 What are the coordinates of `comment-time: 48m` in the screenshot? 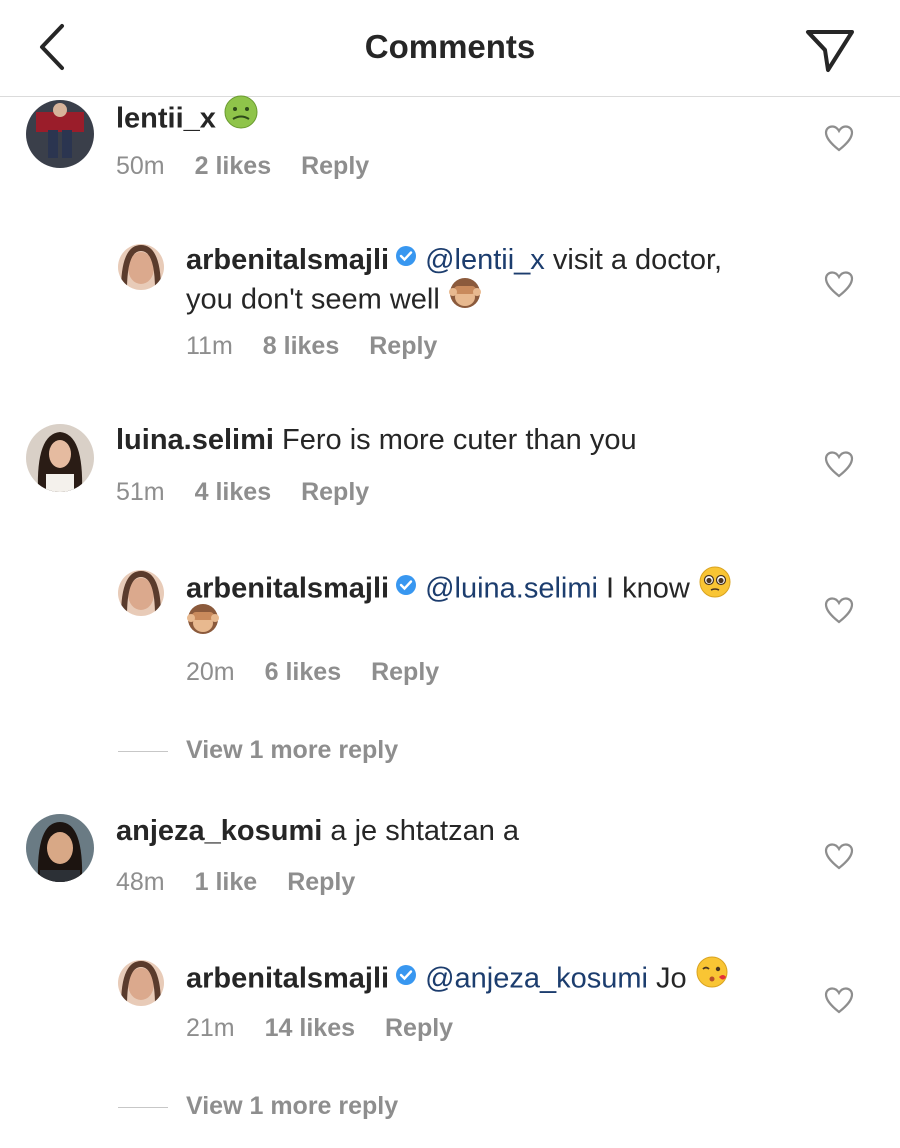 It's located at (140, 882).